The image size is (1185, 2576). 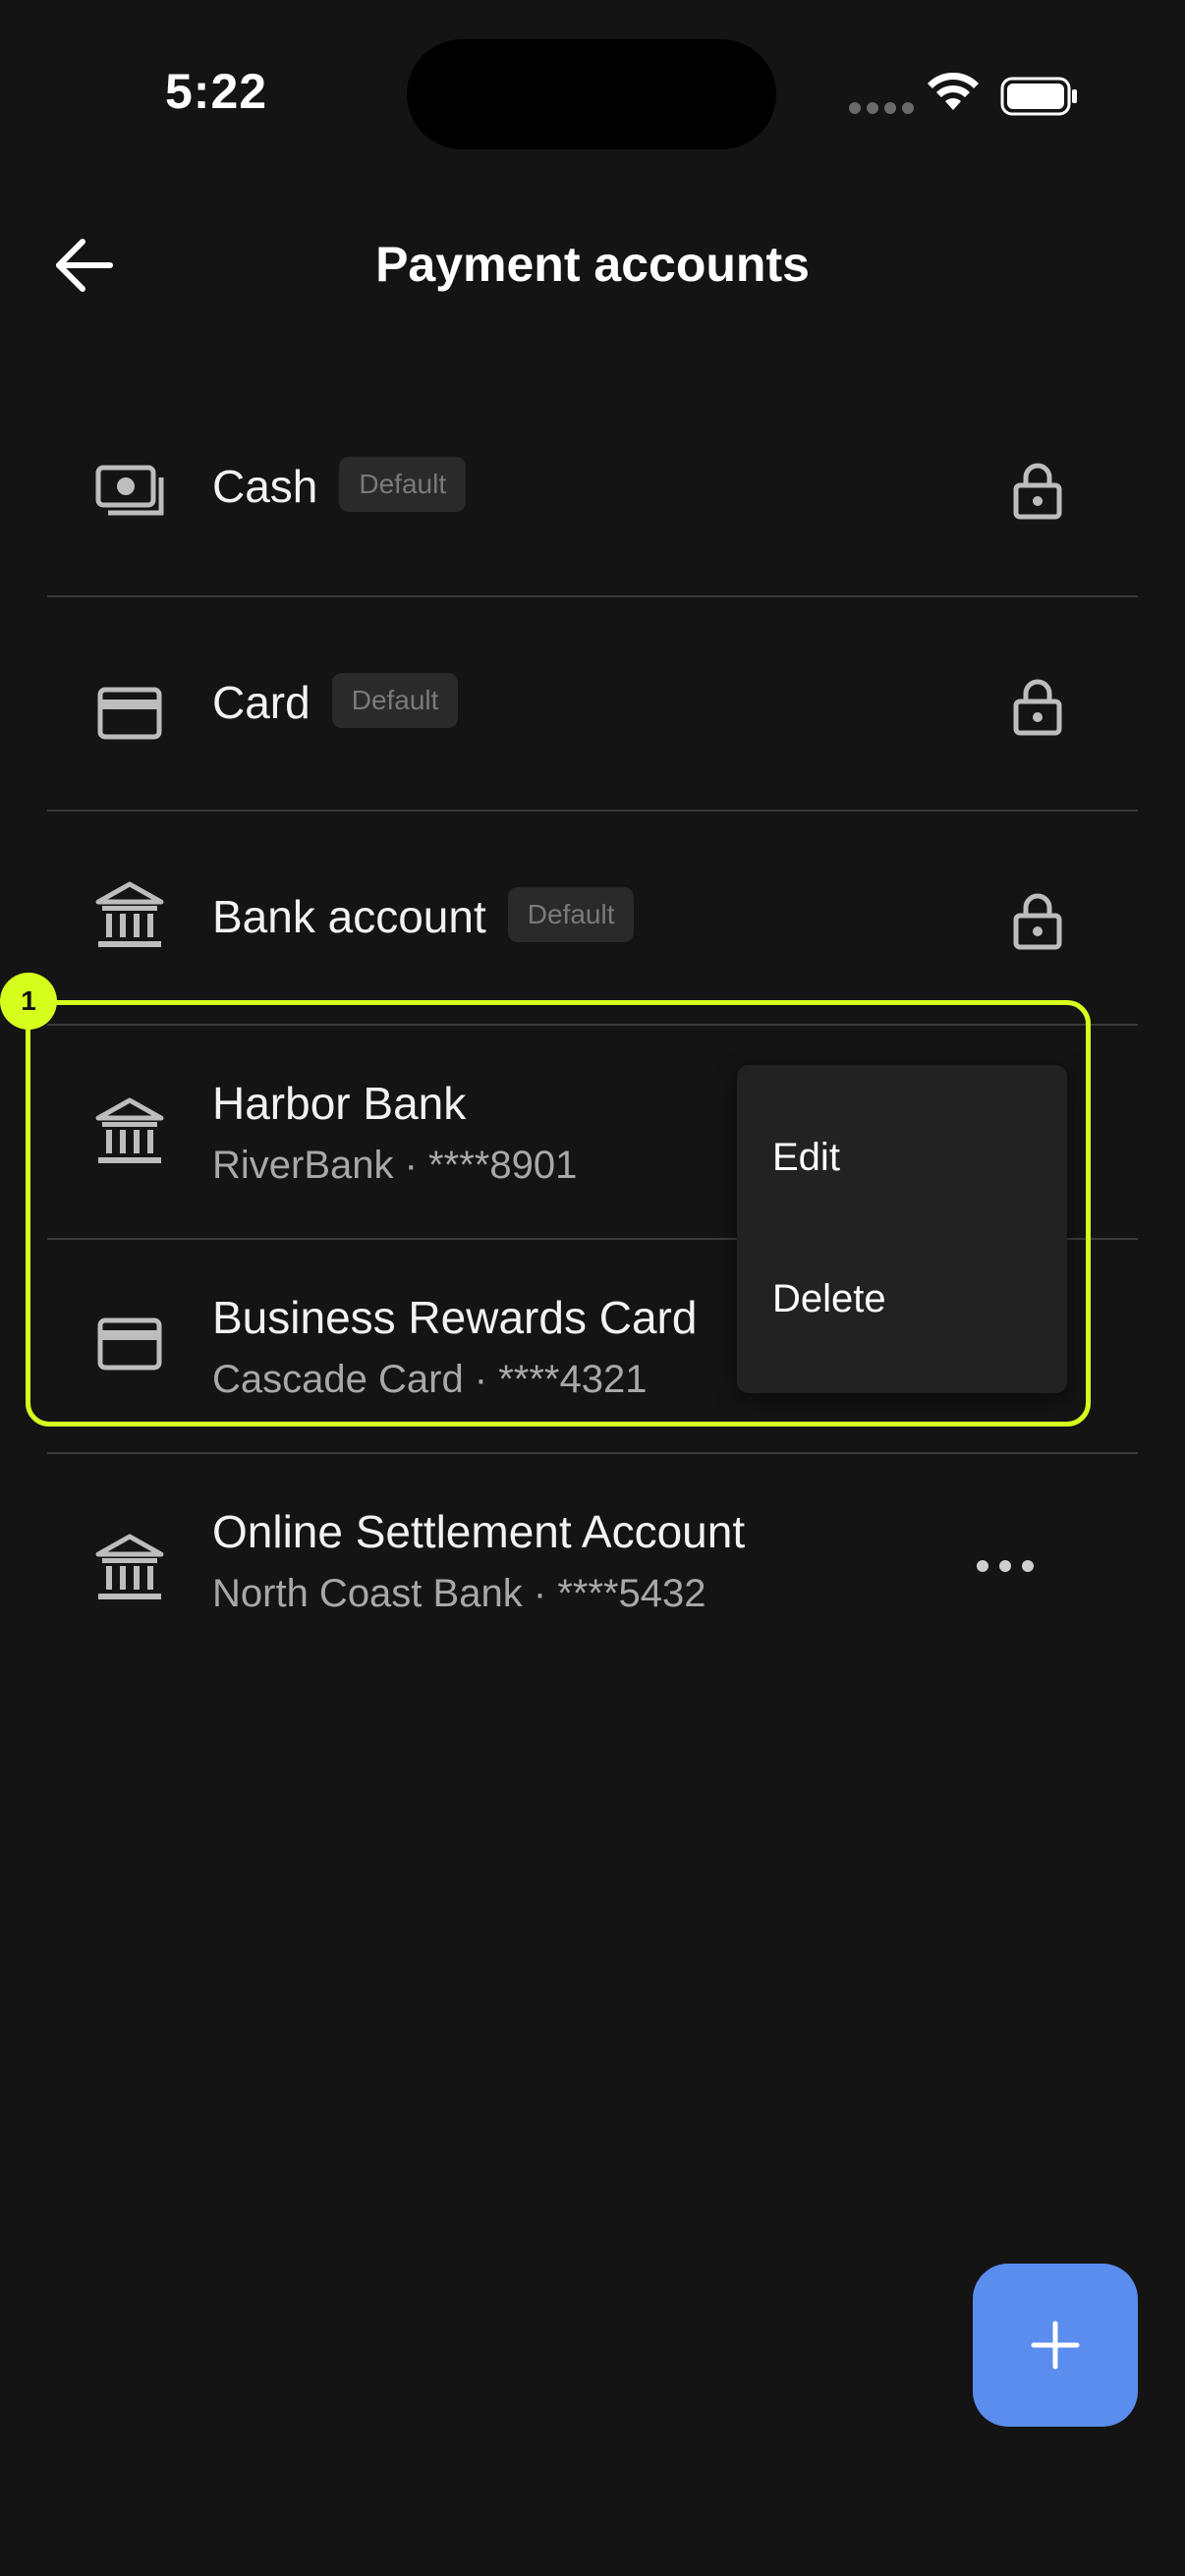 I want to click on account-title: Business Rewards Card, so click(x=455, y=1317).